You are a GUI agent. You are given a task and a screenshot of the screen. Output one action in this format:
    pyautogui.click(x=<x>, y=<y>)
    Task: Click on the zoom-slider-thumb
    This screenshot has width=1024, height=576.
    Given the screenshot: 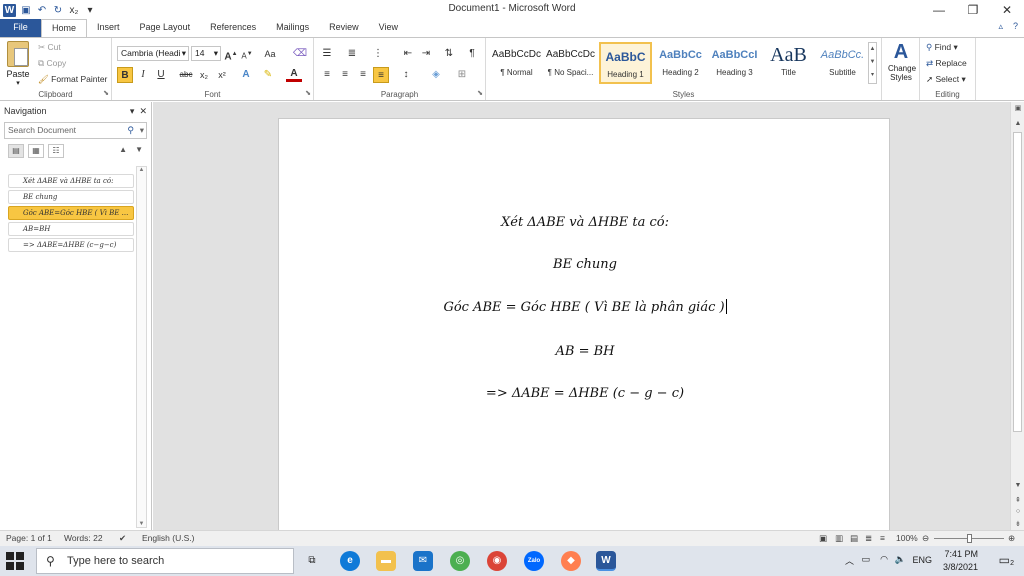 What is the action you would take?
    pyautogui.click(x=969, y=538)
    